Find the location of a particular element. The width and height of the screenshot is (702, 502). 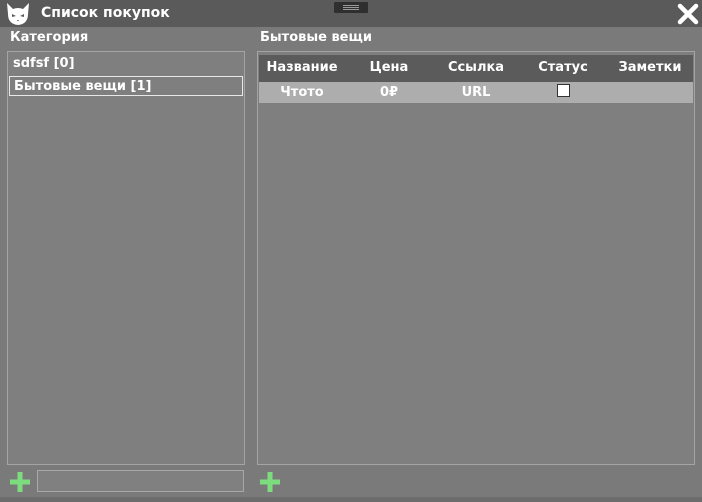

table-row: Чтото 0₽ URL is located at coordinates (476, 92).